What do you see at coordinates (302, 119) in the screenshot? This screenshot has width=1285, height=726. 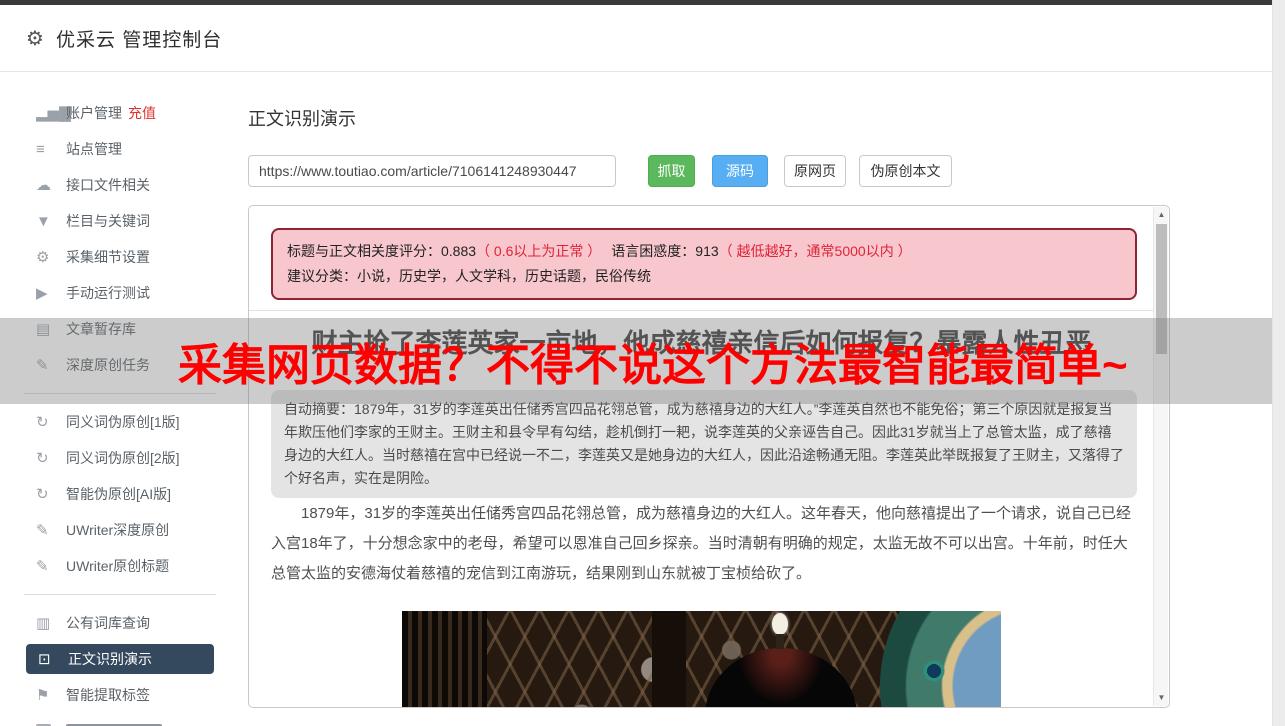 I see `page-title: 正文识别演示` at bounding box center [302, 119].